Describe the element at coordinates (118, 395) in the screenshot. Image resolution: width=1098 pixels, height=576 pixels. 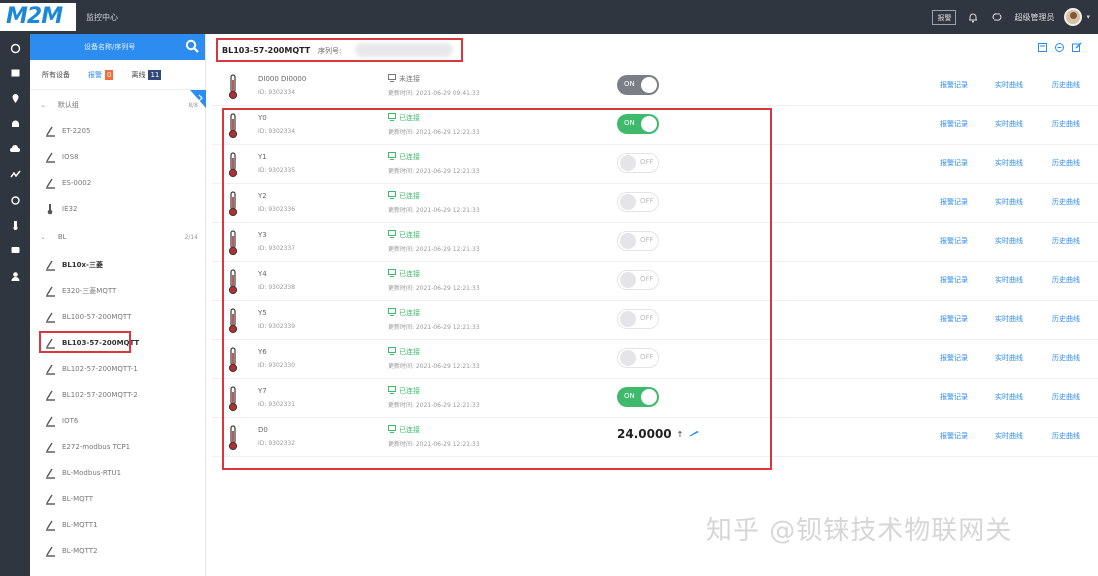
I see `tree-item: BL102-57-200MQTT-2` at that location.